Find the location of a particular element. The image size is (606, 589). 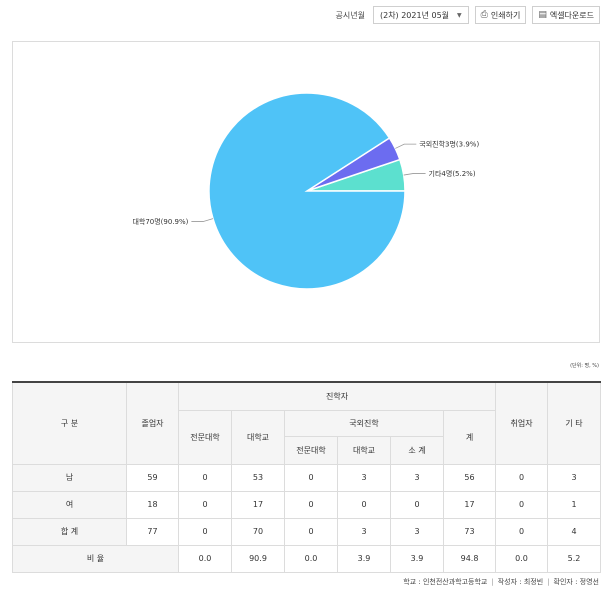

print-button: ⎙ 인쇄하기 is located at coordinates (500, 15).